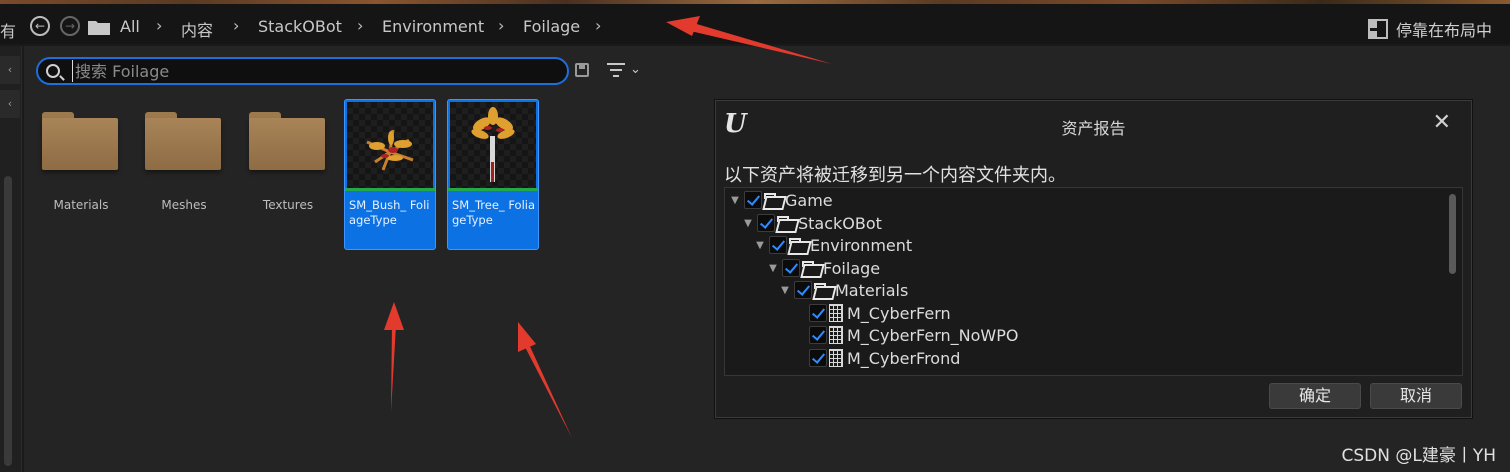  Describe the element at coordinates (861, 245) in the screenshot. I see `tree-label: Environment` at that location.